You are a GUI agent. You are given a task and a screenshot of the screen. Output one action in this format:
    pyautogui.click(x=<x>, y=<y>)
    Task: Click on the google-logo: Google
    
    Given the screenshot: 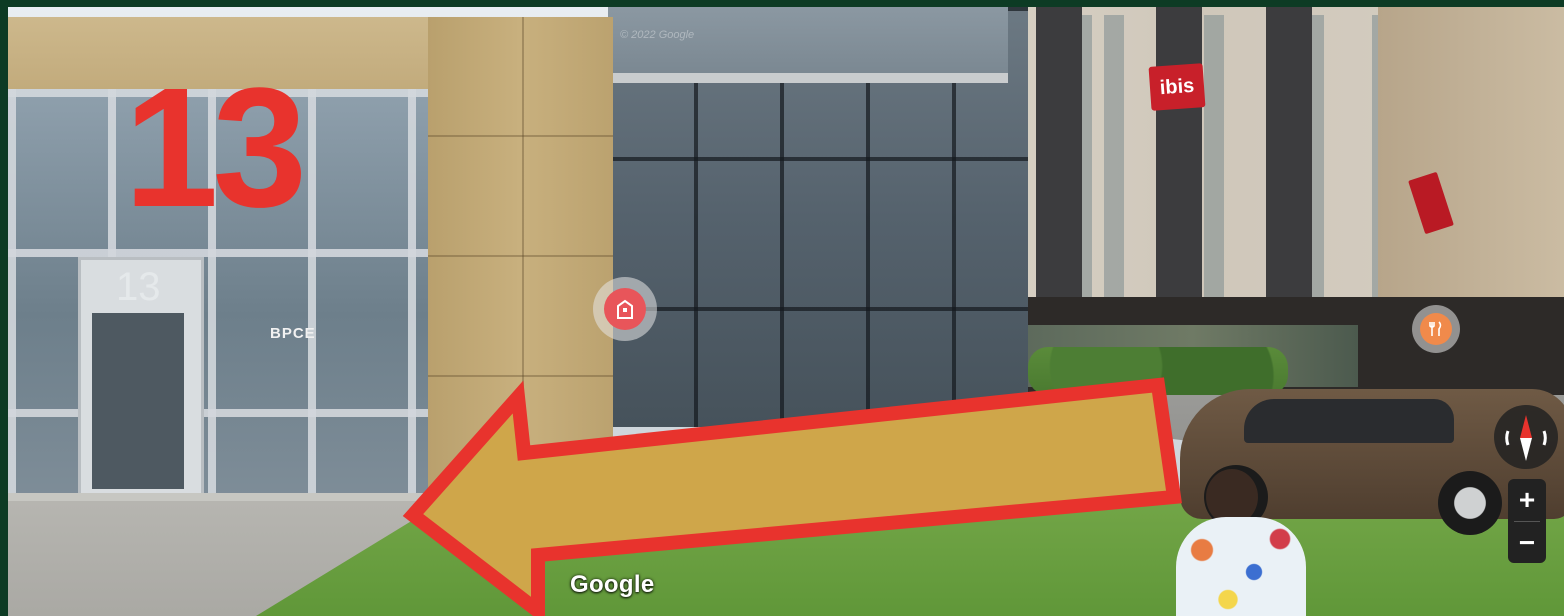 What is the action you would take?
    pyautogui.click(x=612, y=584)
    